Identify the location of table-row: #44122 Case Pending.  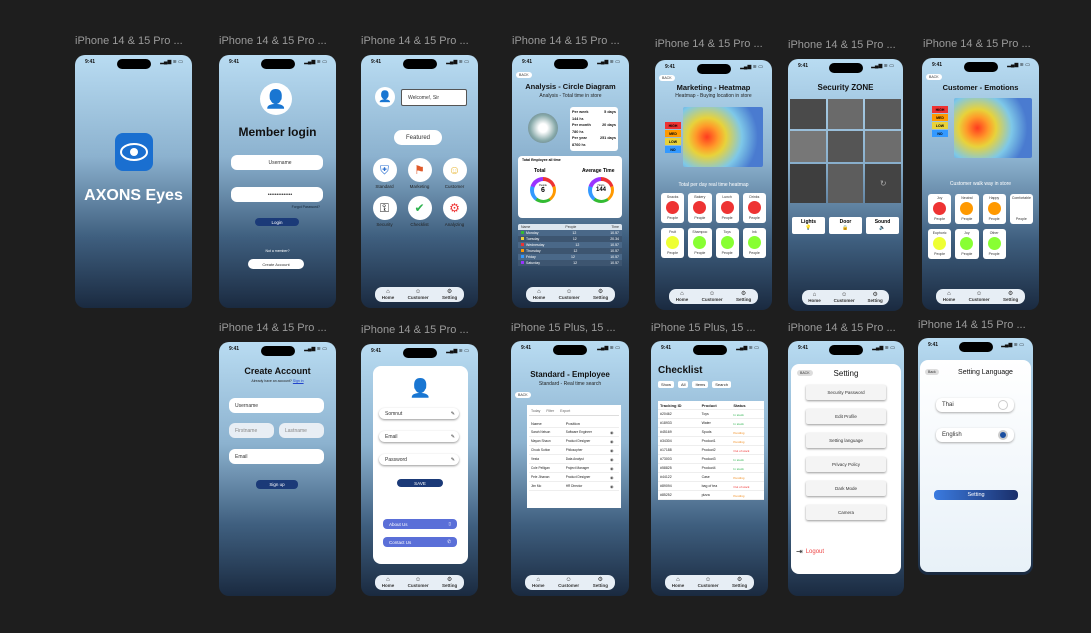
(711, 477).